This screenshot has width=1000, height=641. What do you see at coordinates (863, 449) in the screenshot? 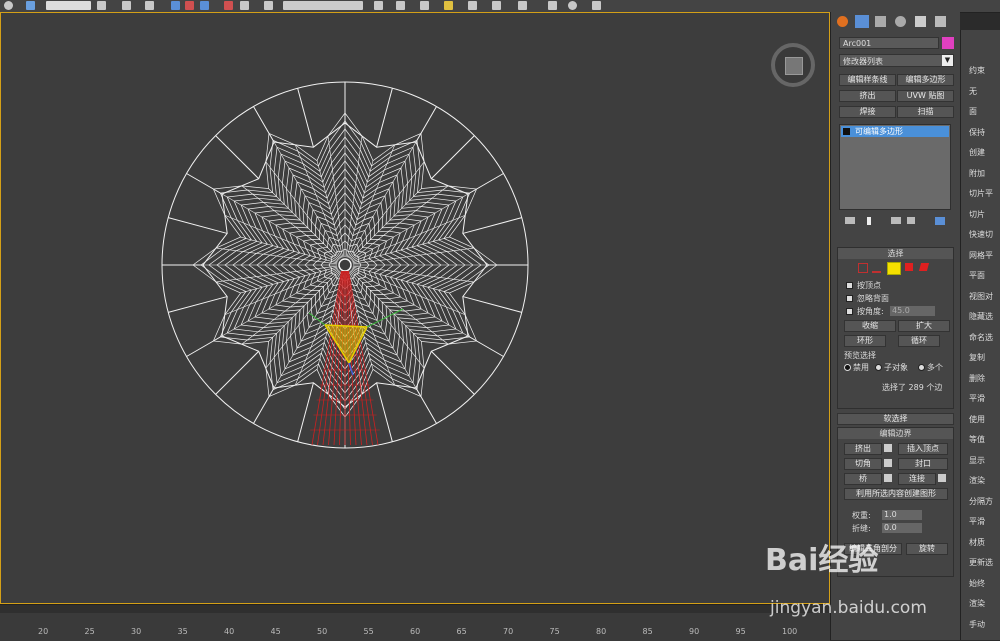
I see `extrude-border-button: 挤出` at bounding box center [863, 449].